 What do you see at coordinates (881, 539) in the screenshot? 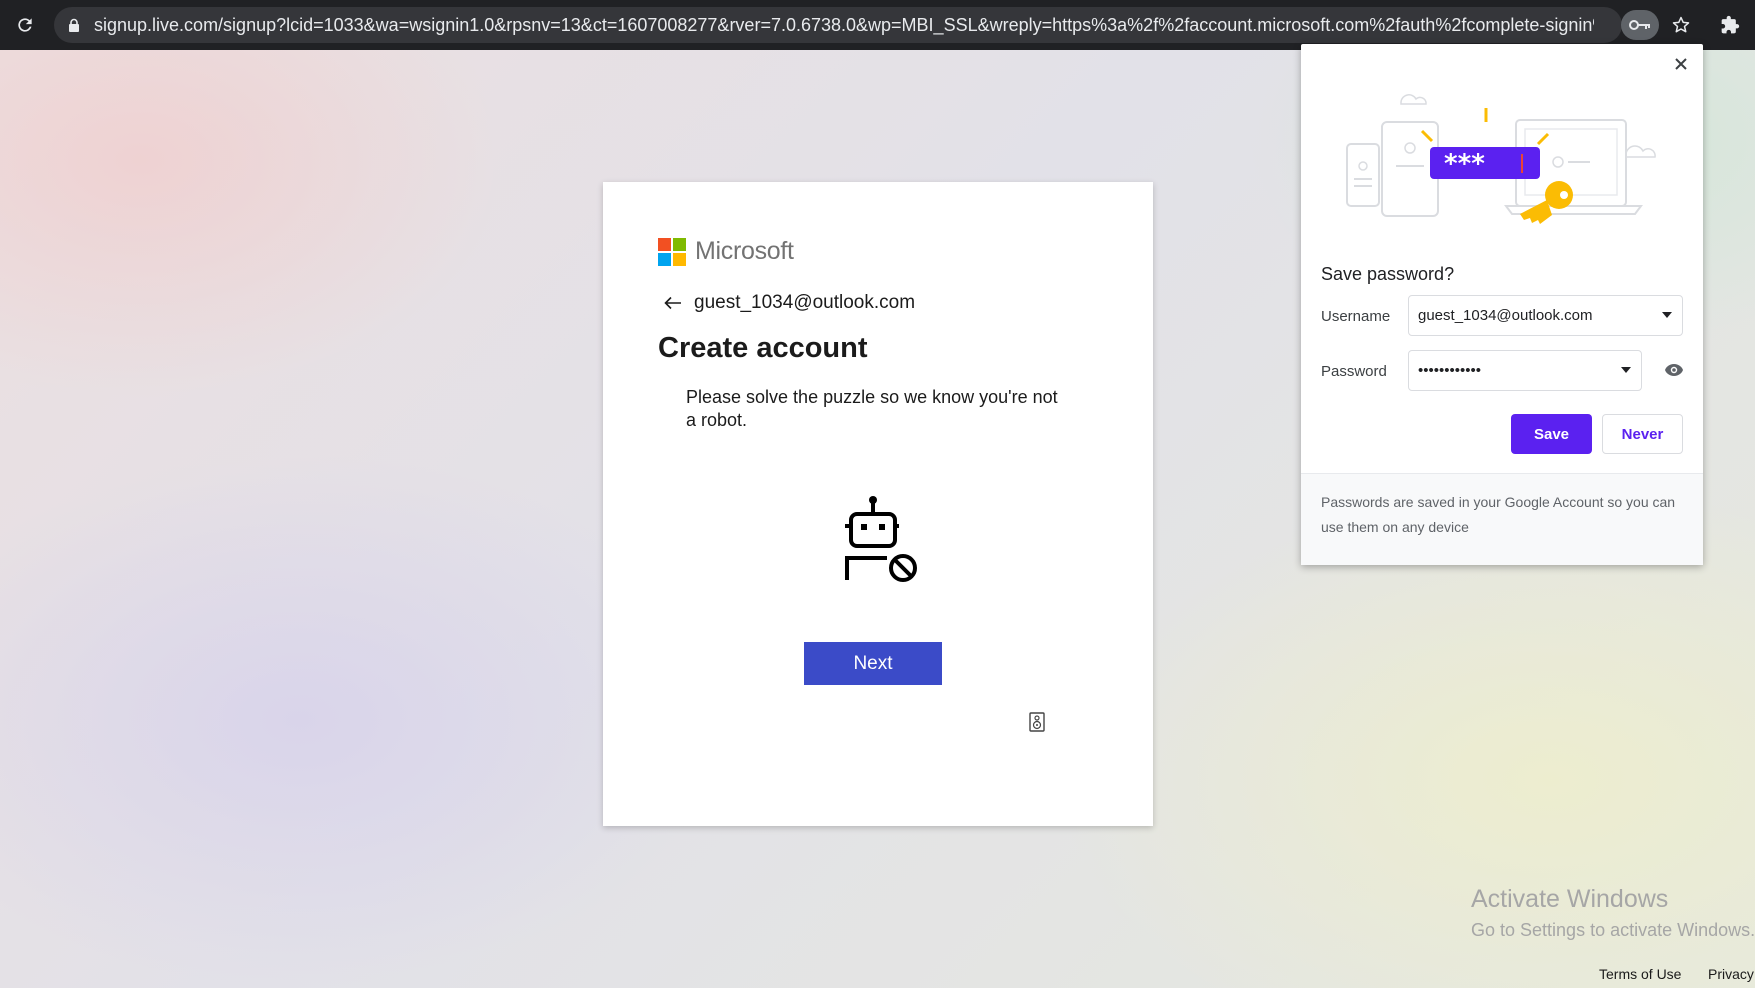
I see `robot-blocked-icon` at bounding box center [881, 539].